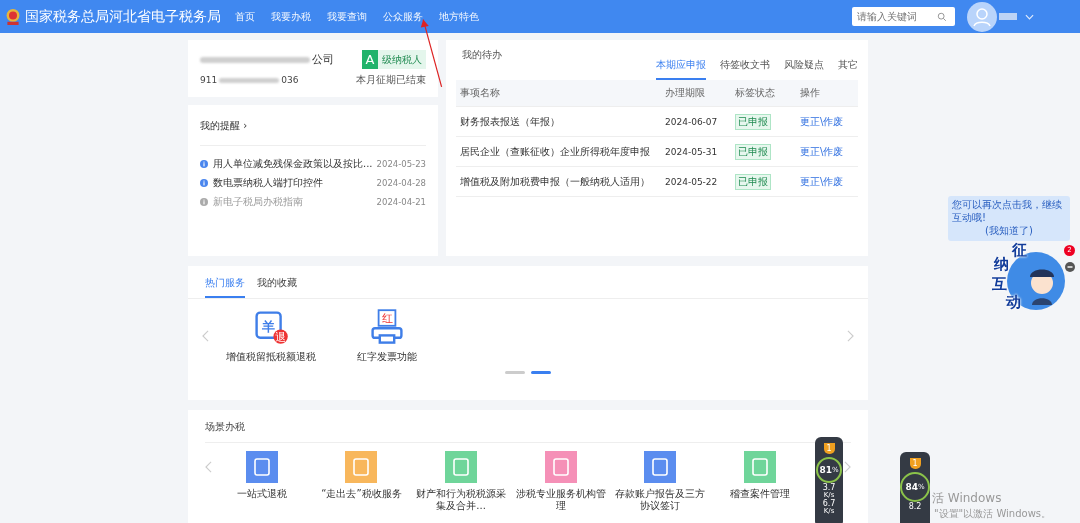 The height and width of the screenshot is (523, 1080). Describe the element at coordinates (323, 59) in the screenshot. I see `company-name: 公司` at that location.